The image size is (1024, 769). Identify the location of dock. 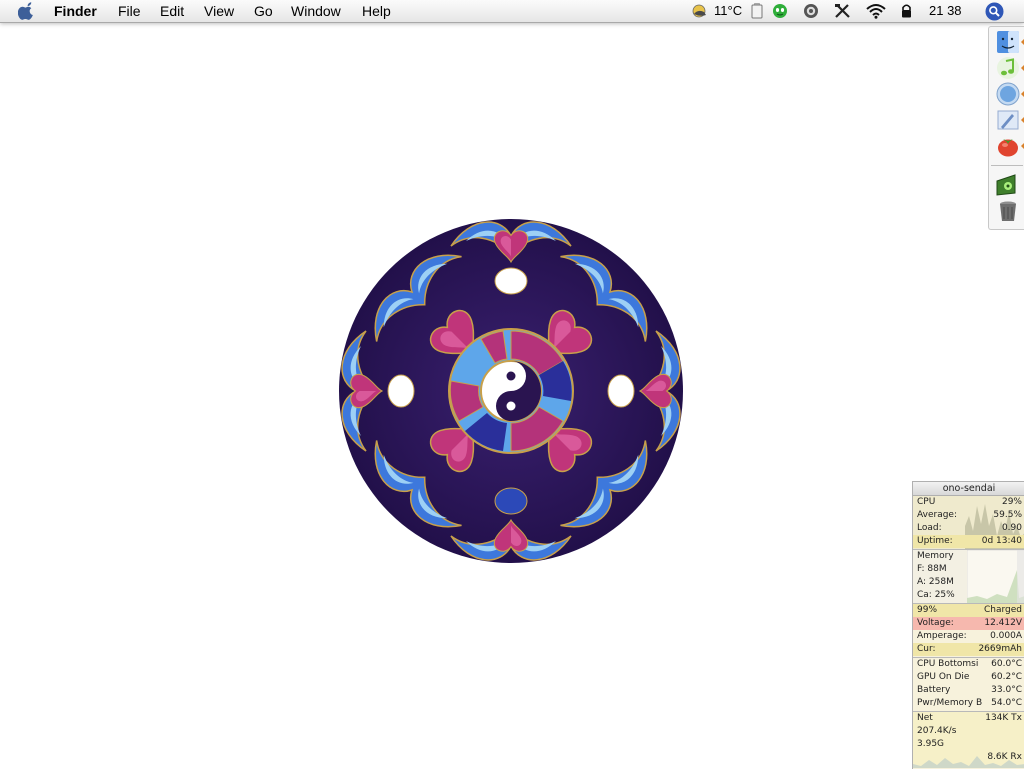
(1006, 128).